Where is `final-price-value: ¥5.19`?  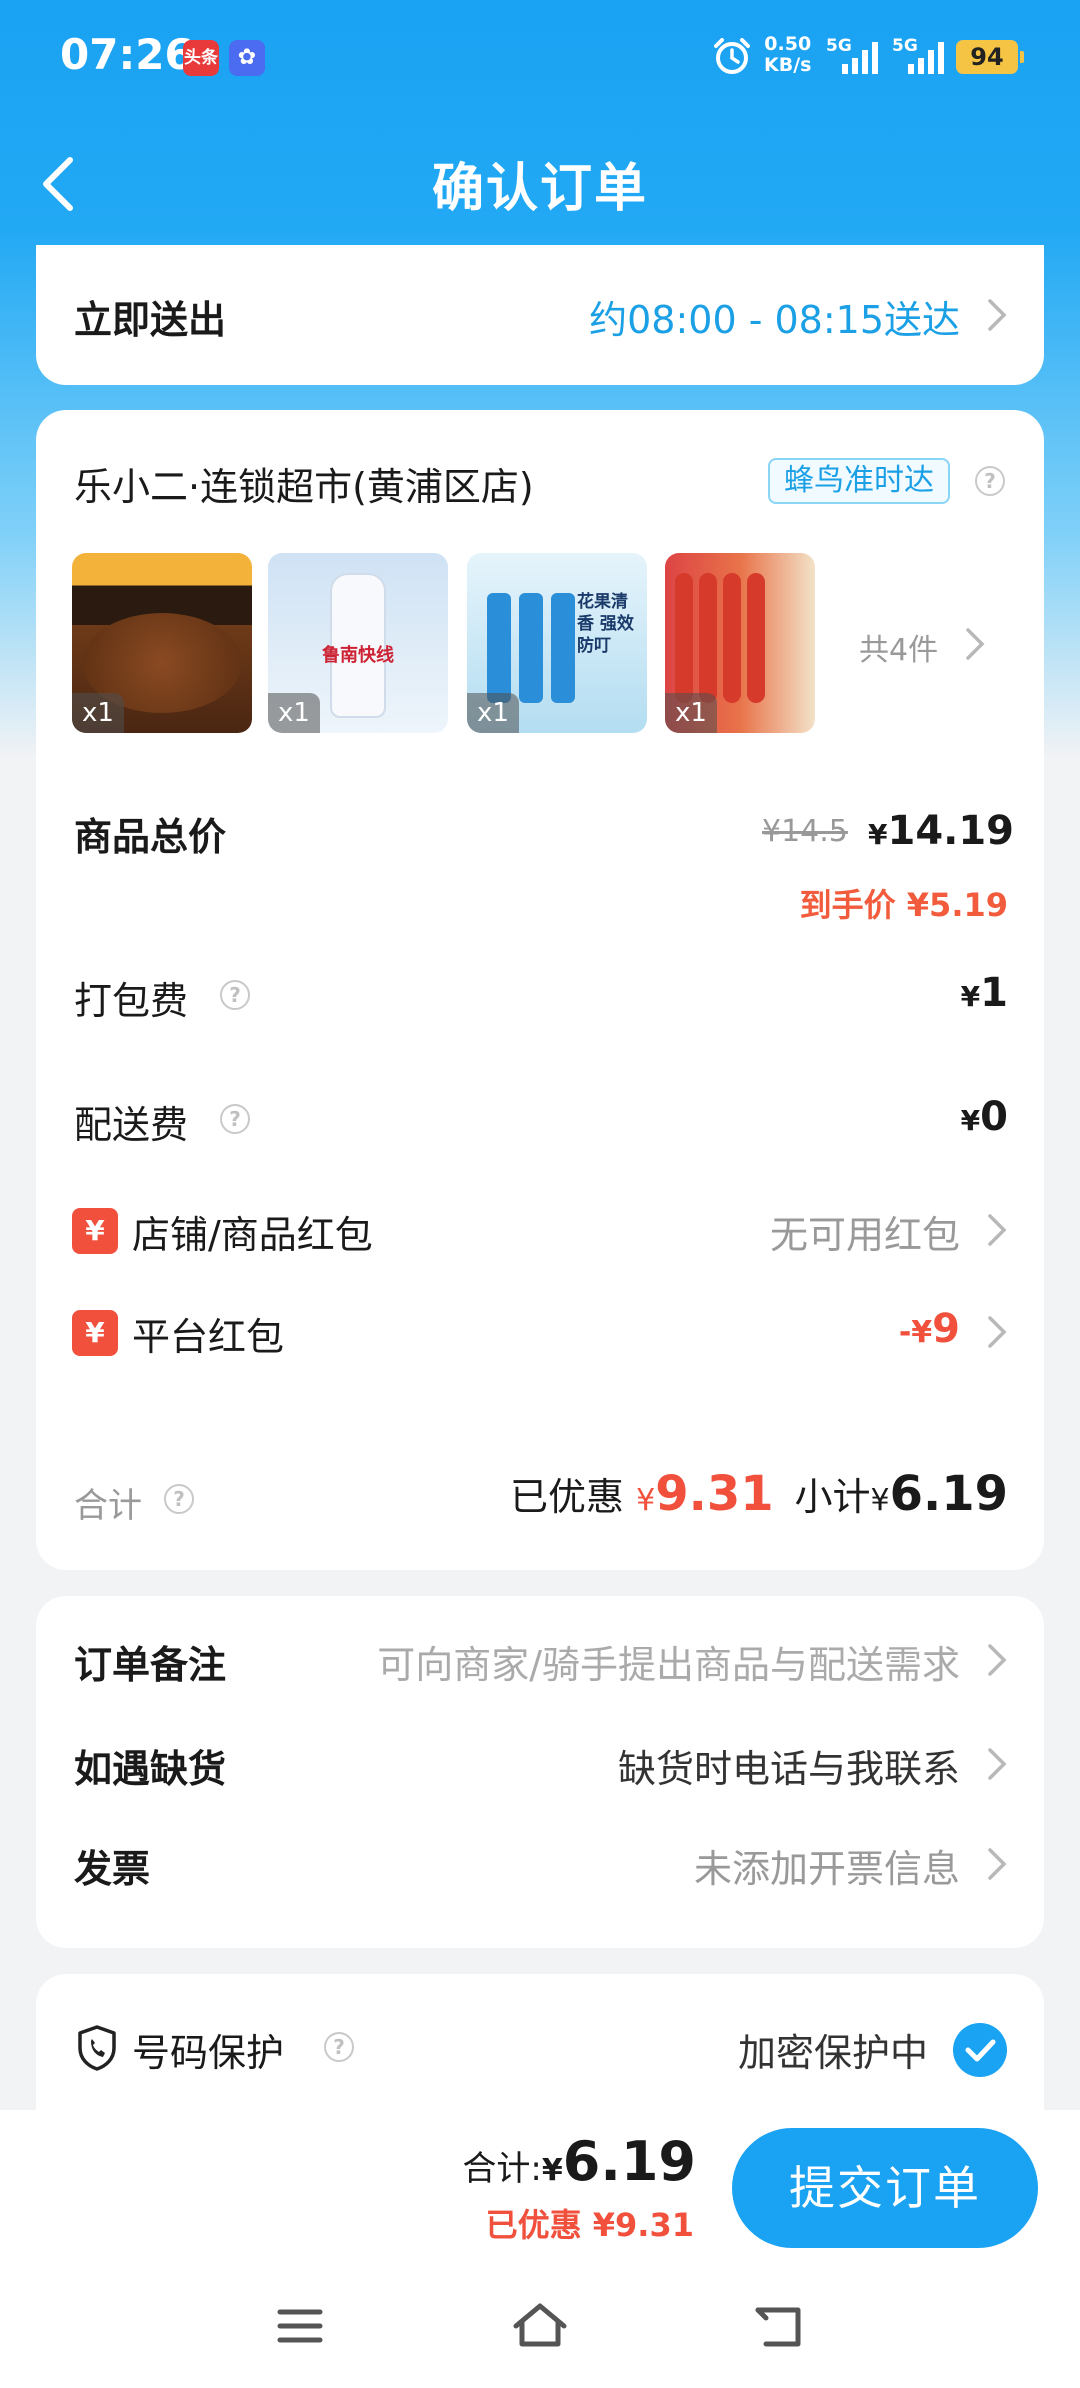 final-price-value: ¥5.19 is located at coordinates (957, 905).